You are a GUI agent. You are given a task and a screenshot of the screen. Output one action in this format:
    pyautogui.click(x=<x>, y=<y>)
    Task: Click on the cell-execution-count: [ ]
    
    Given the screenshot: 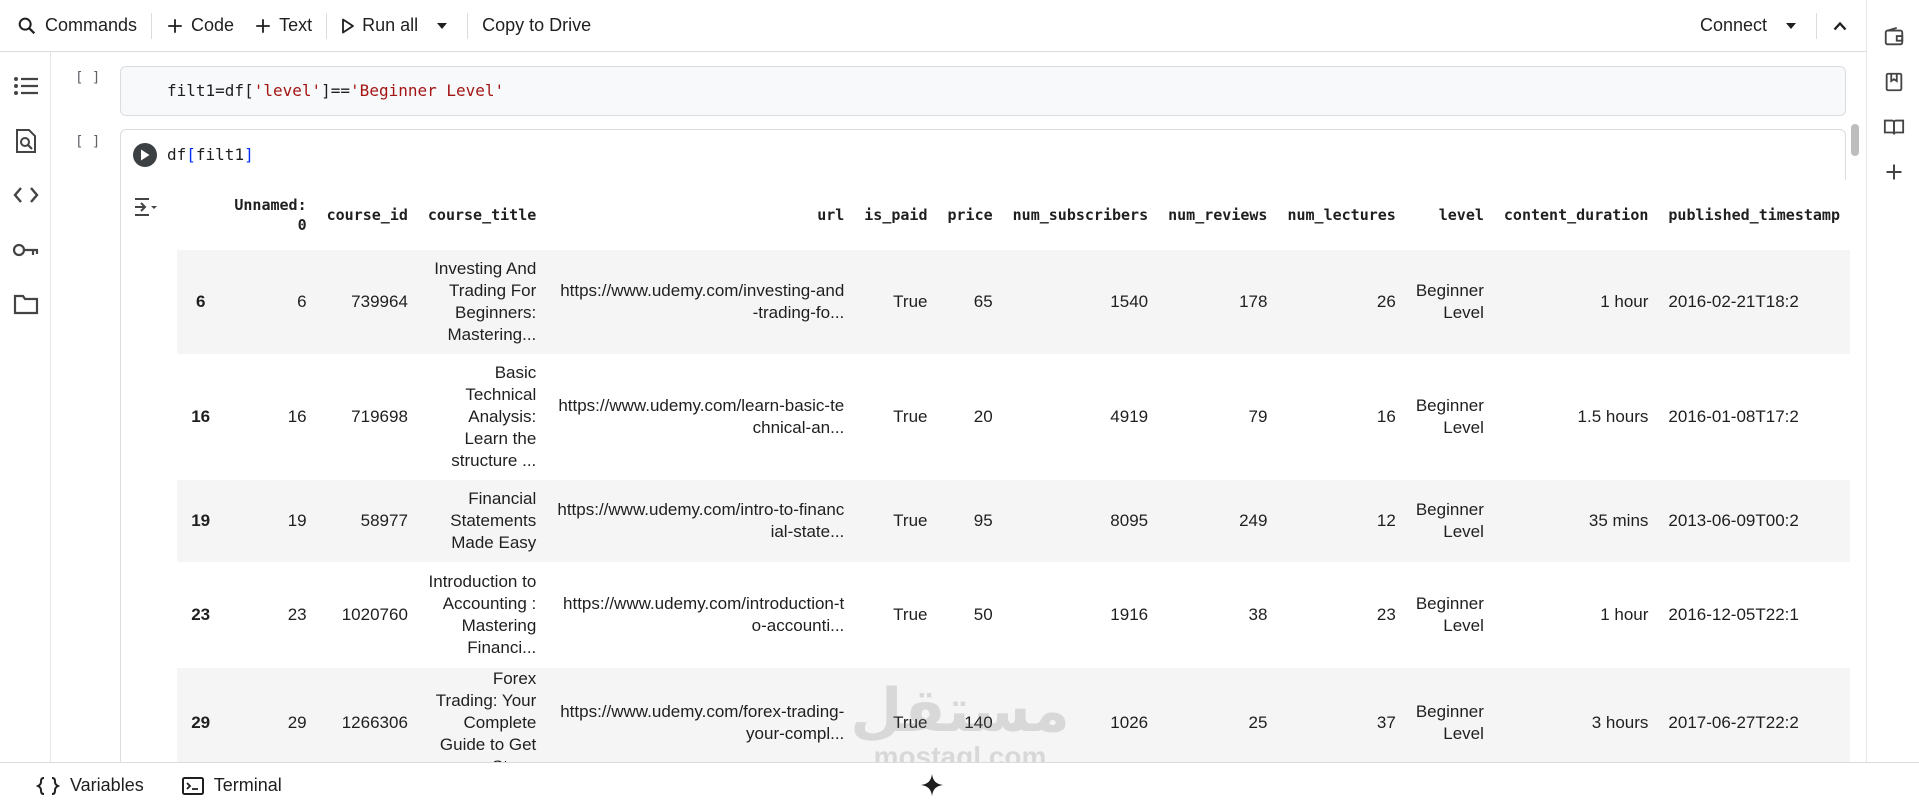 What is the action you would take?
    pyautogui.click(x=88, y=142)
    